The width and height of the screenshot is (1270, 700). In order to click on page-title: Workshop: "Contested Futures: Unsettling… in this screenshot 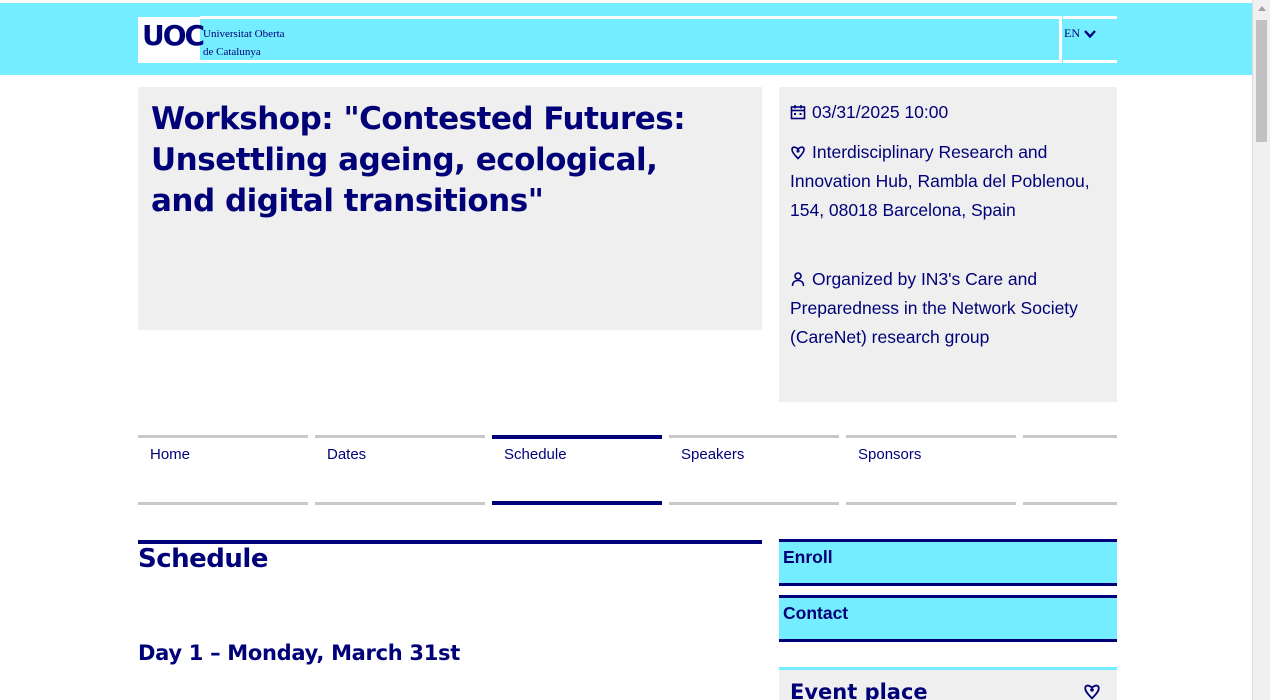, I will do `click(418, 160)`.